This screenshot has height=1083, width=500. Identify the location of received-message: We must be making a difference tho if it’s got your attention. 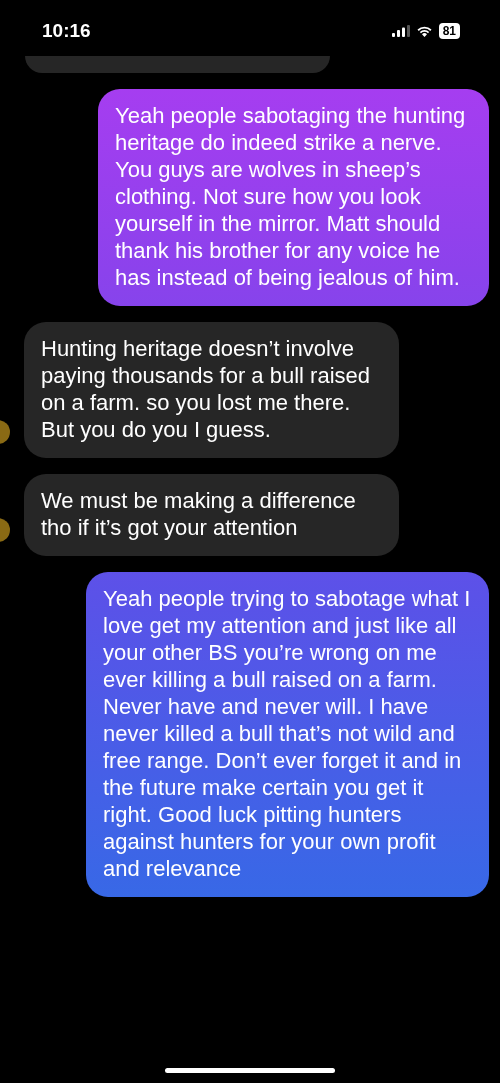
(211, 515).